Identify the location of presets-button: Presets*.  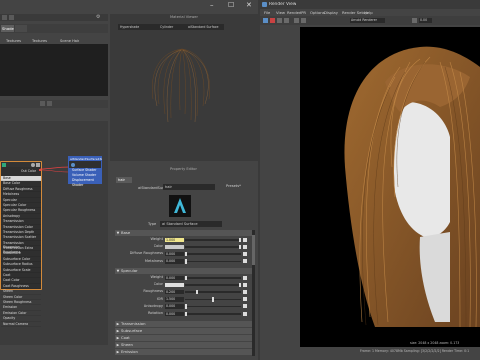
(233, 186).